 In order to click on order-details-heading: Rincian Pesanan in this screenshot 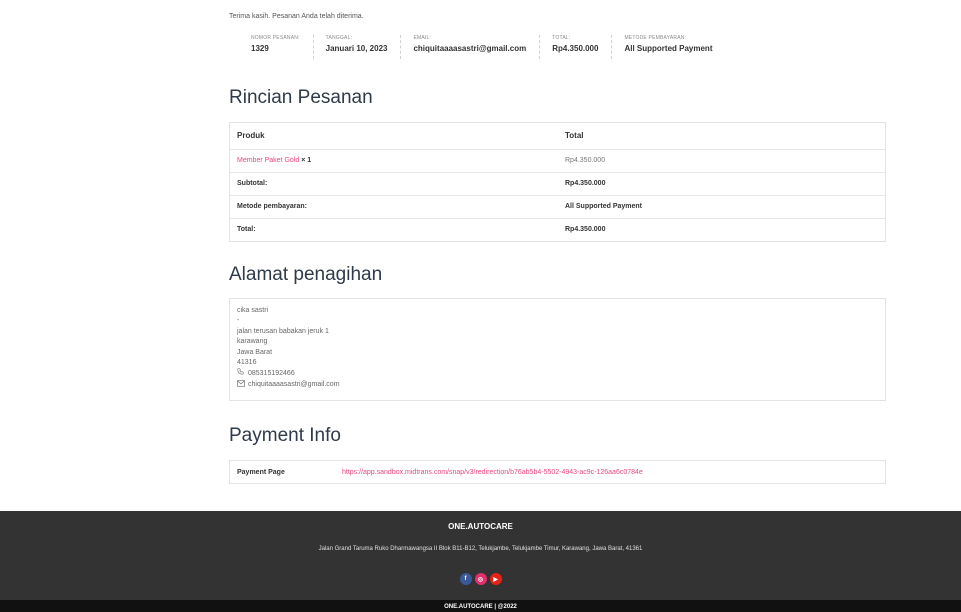, I will do `click(301, 97)`.